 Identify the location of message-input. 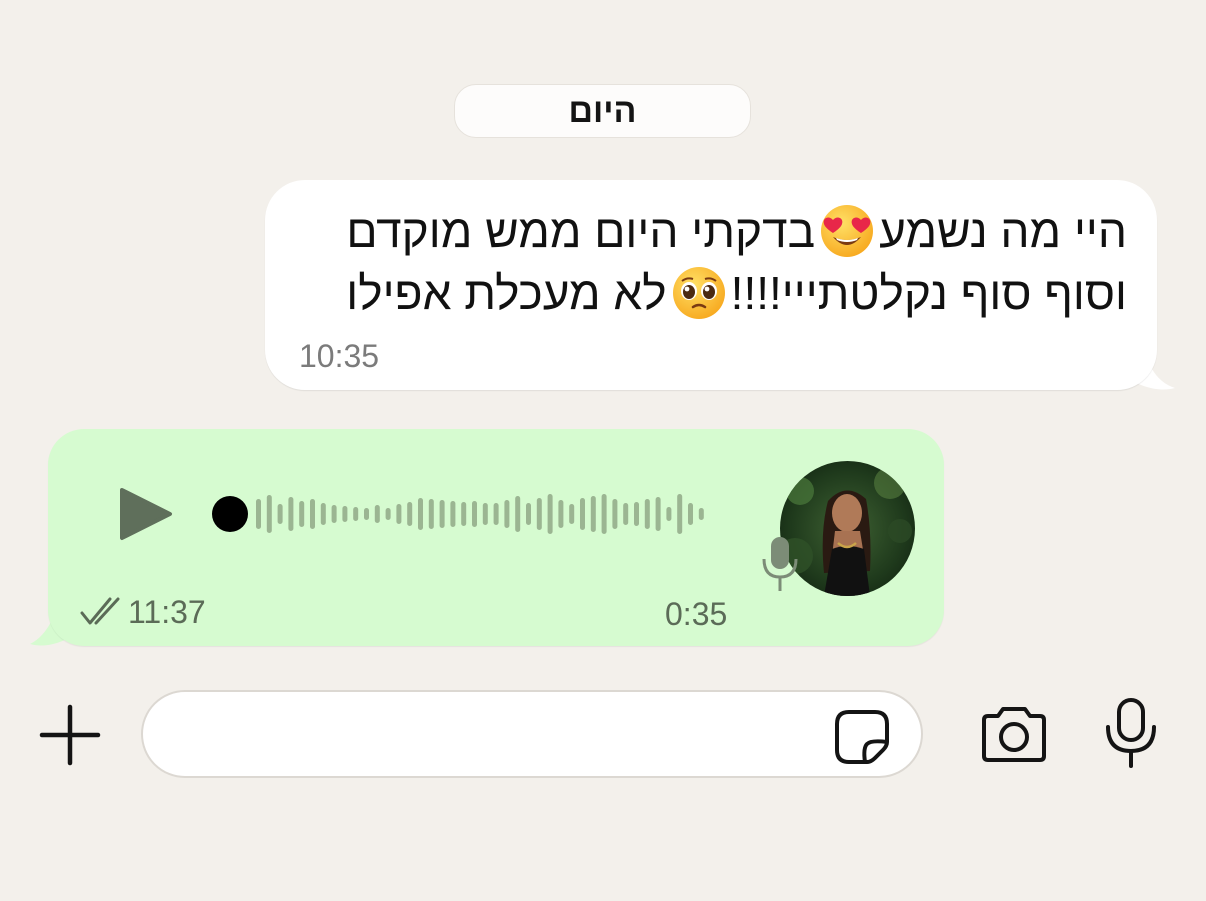
(505, 735).